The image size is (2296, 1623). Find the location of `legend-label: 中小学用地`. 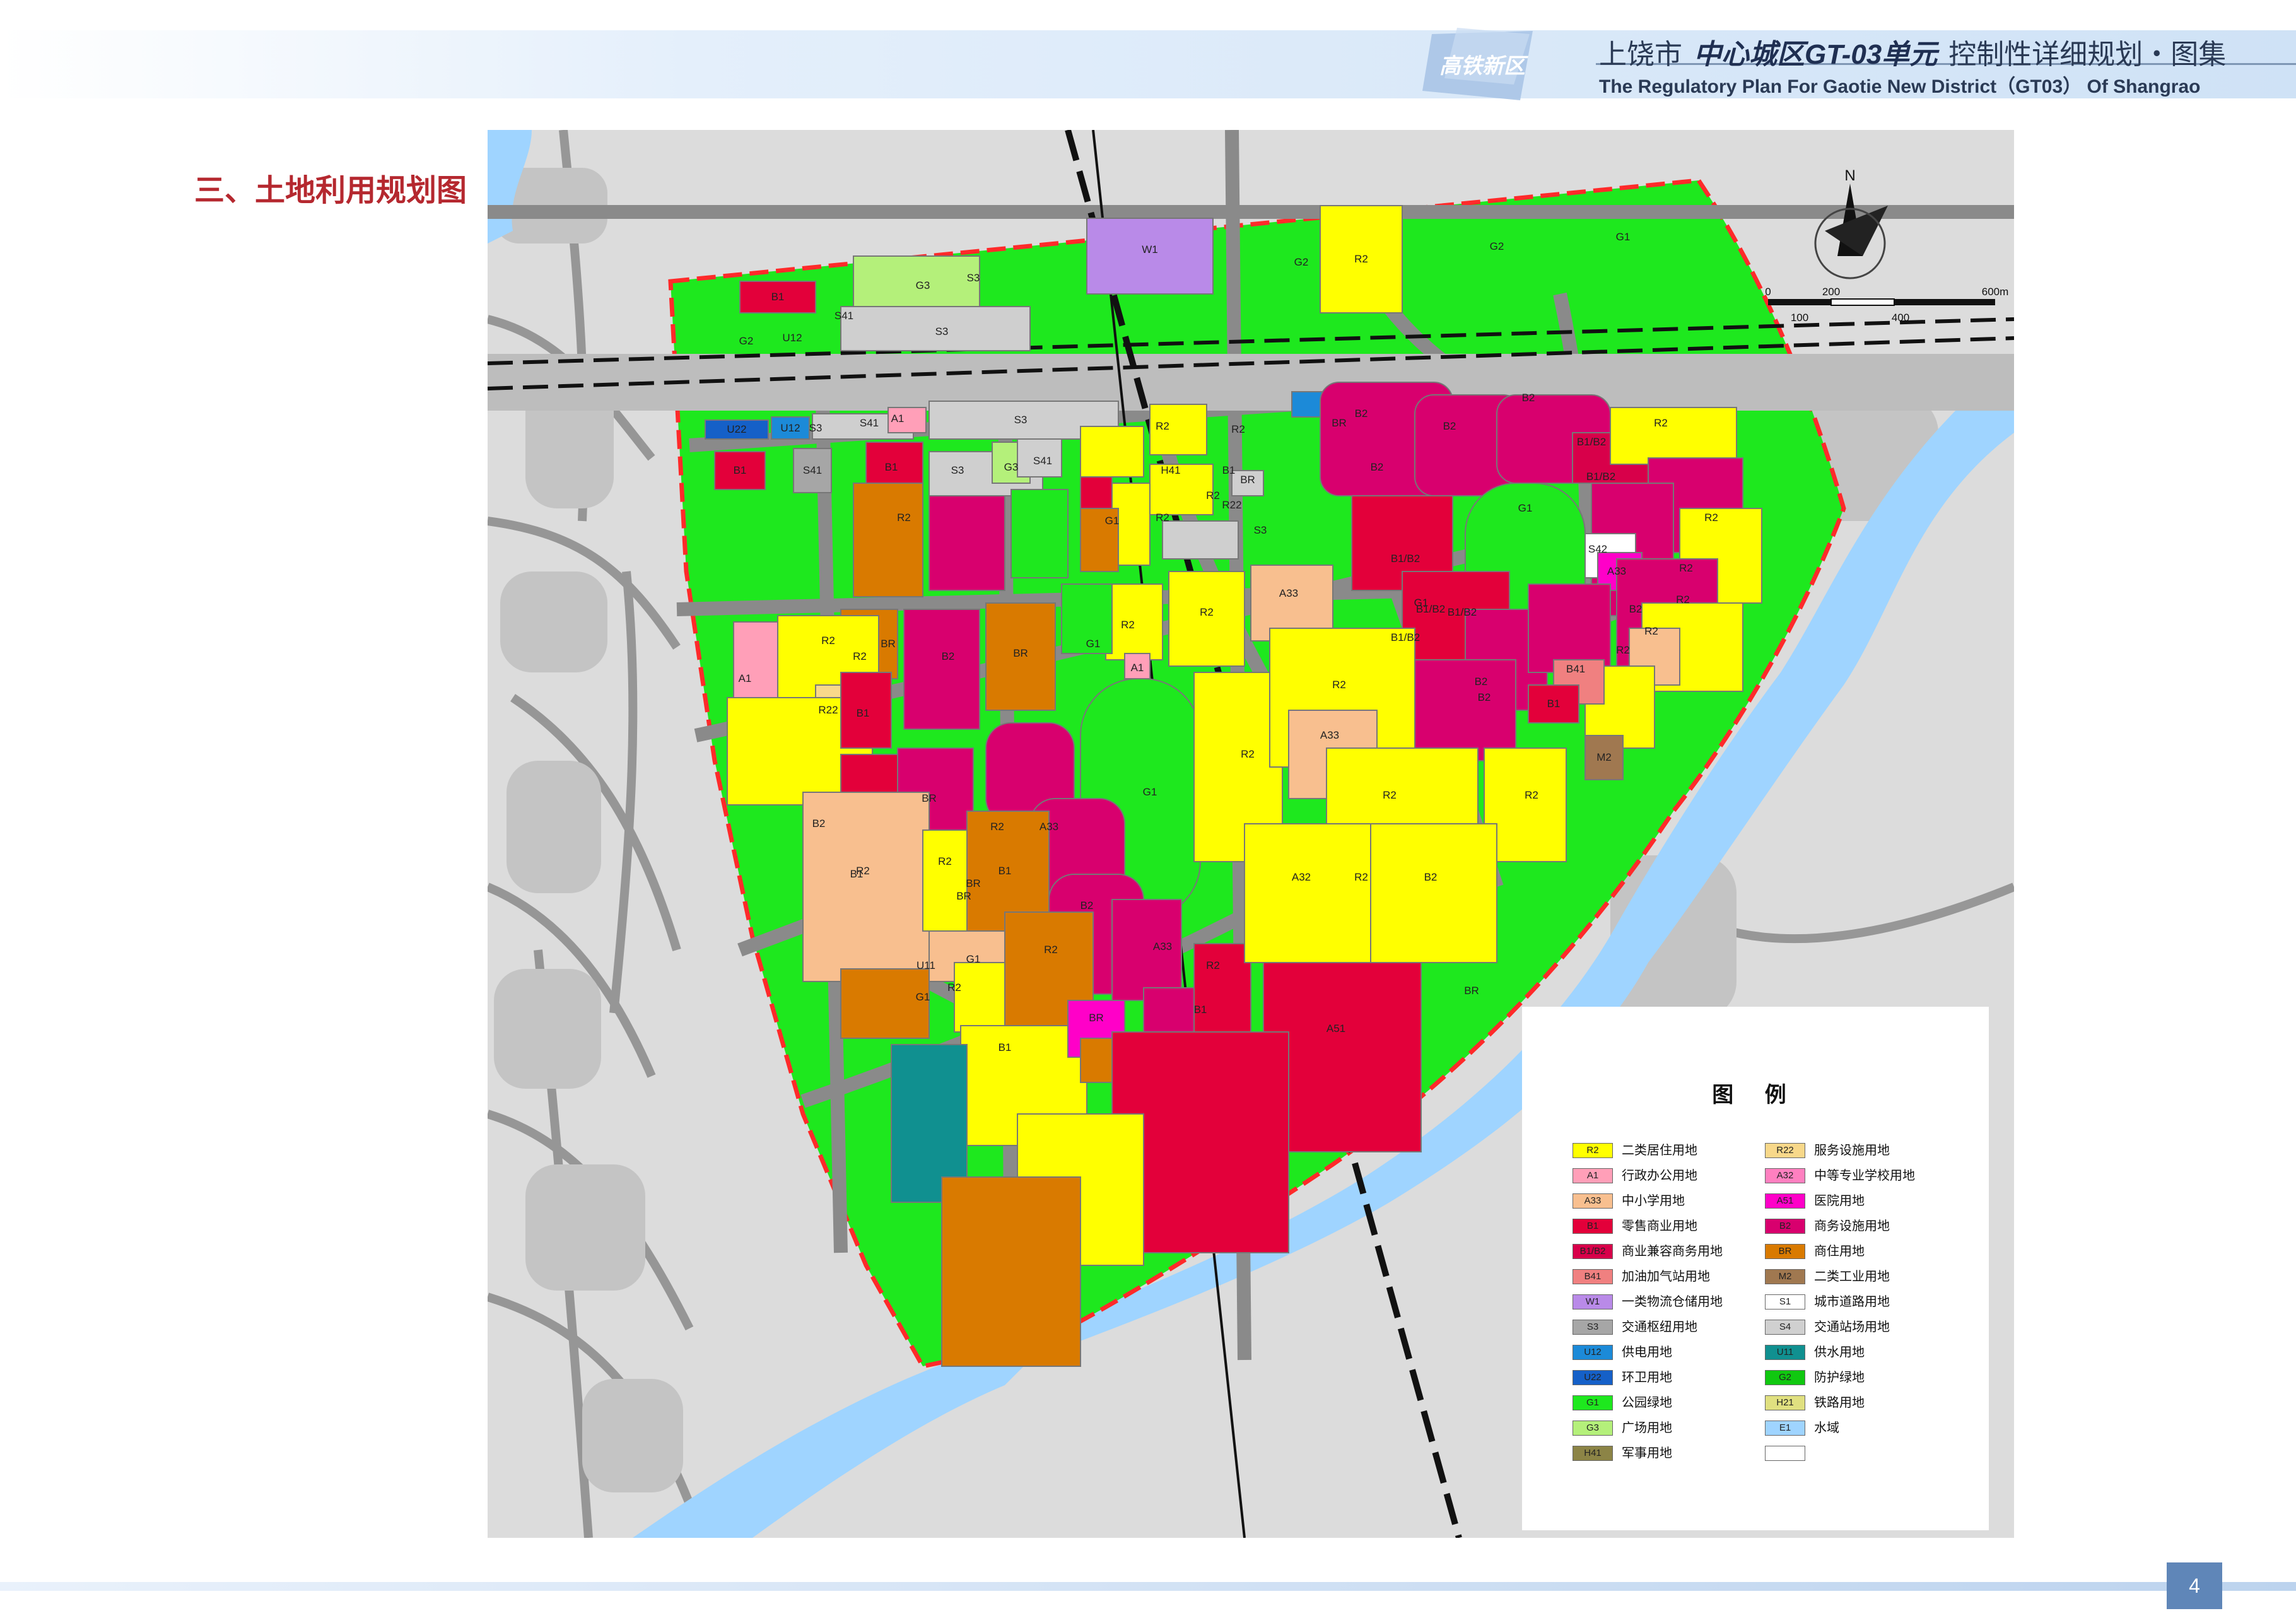

legend-label: 中小学用地 is located at coordinates (1653, 1201).